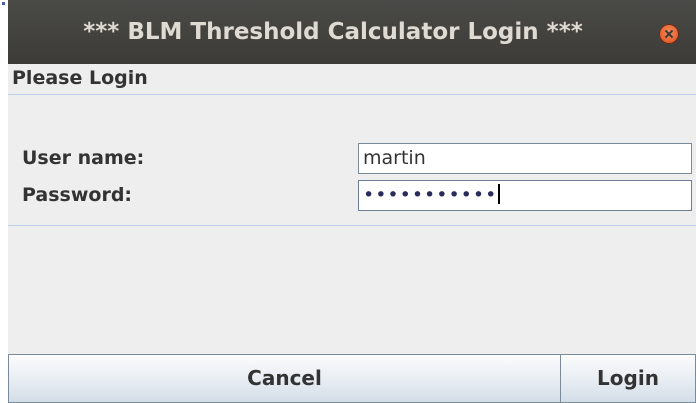 Image resolution: width=696 pixels, height=403 pixels. Describe the element at coordinates (77, 195) in the screenshot. I see `password-label: Password:` at that location.